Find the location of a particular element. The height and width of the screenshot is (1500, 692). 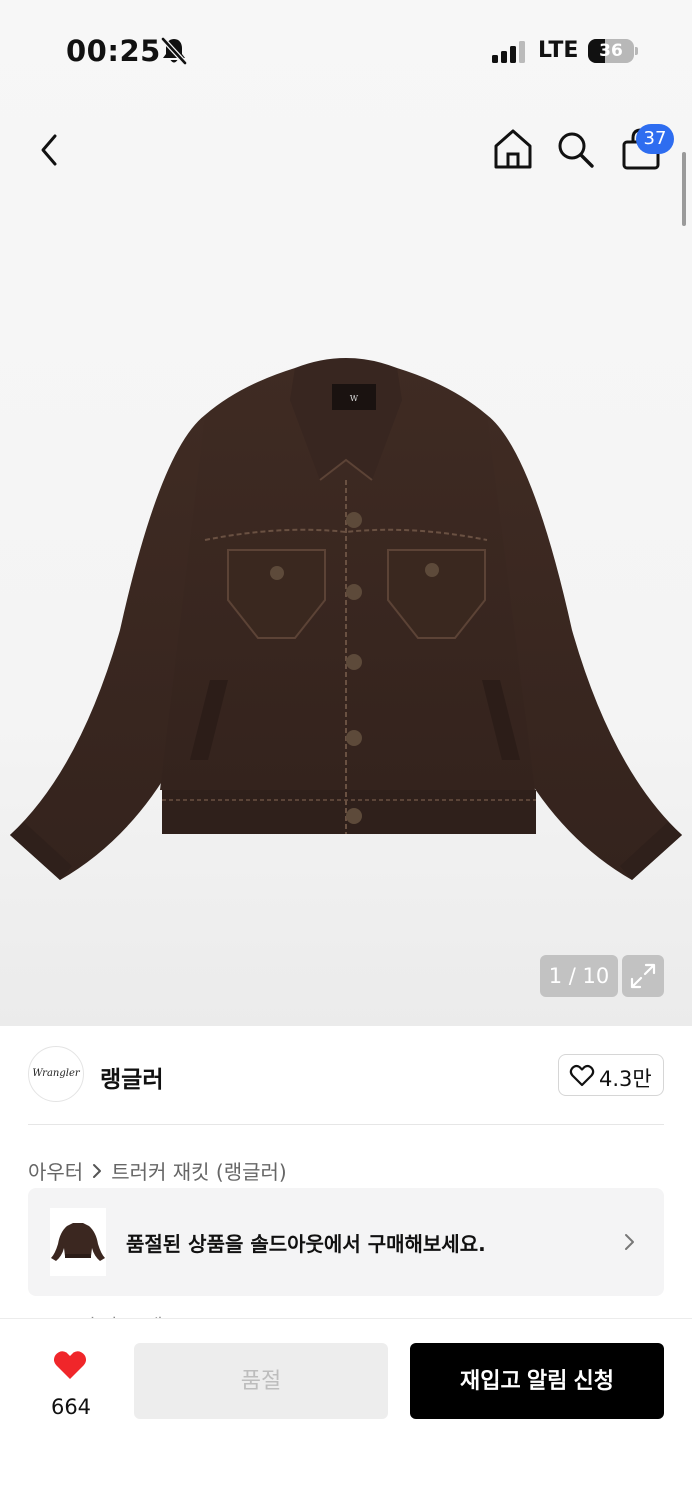

bottom-purchase-bar: 664 품절 재입고 알림 신청 is located at coordinates (346, 1409).